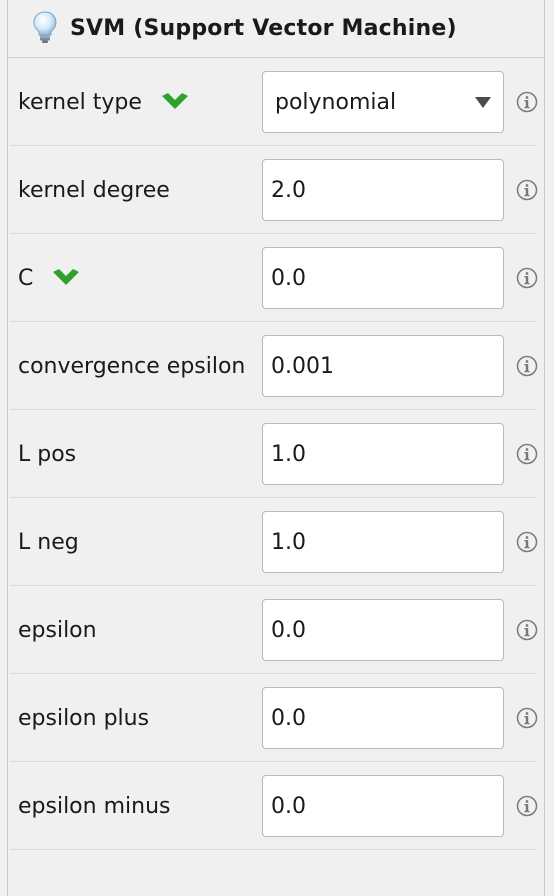 Image resolution: width=554 pixels, height=896 pixels. What do you see at coordinates (383, 542) in the screenshot?
I see `l-neg-input: 1.0` at bounding box center [383, 542].